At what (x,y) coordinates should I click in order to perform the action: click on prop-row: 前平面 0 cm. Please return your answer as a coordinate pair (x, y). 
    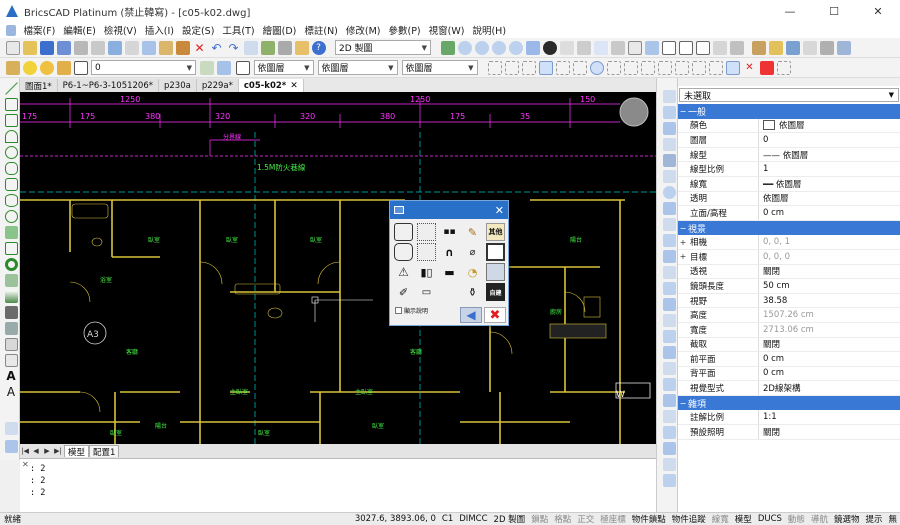
    Looking at the image, I should click on (789, 359).